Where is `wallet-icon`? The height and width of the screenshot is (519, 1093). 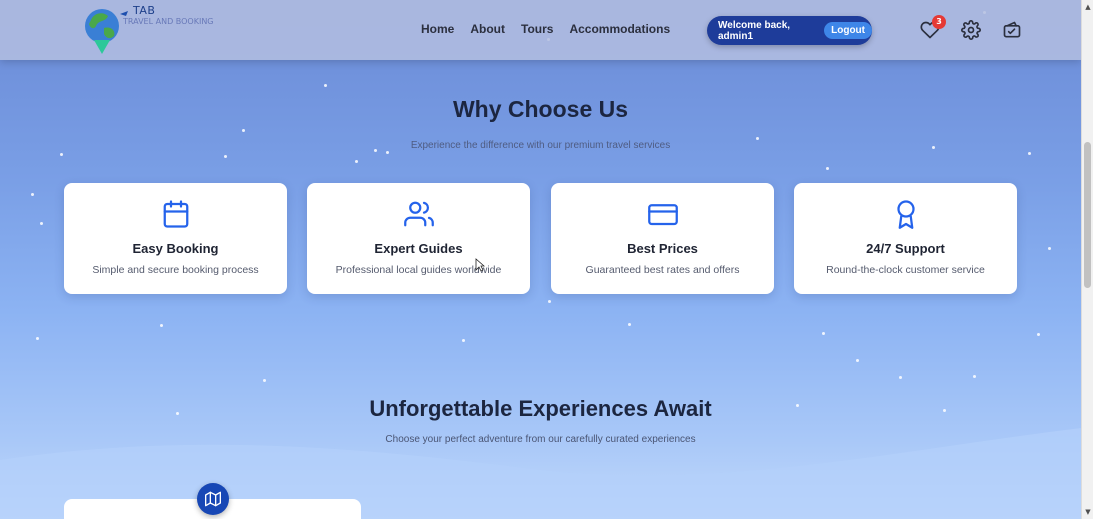 wallet-icon is located at coordinates (1012, 30).